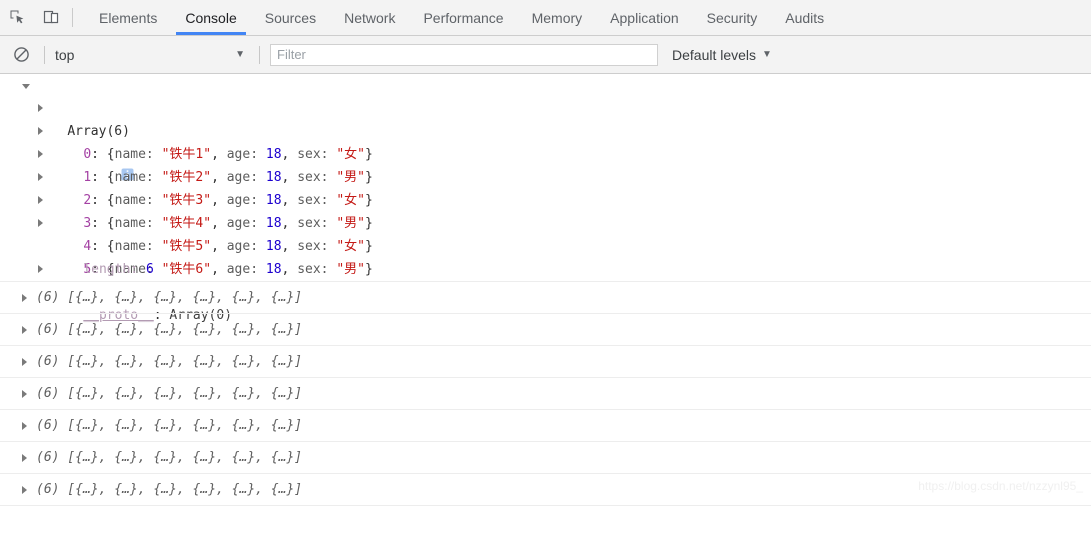 The width and height of the screenshot is (1091, 537). I want to click on tab-audits: Audits, so click(804, 17).